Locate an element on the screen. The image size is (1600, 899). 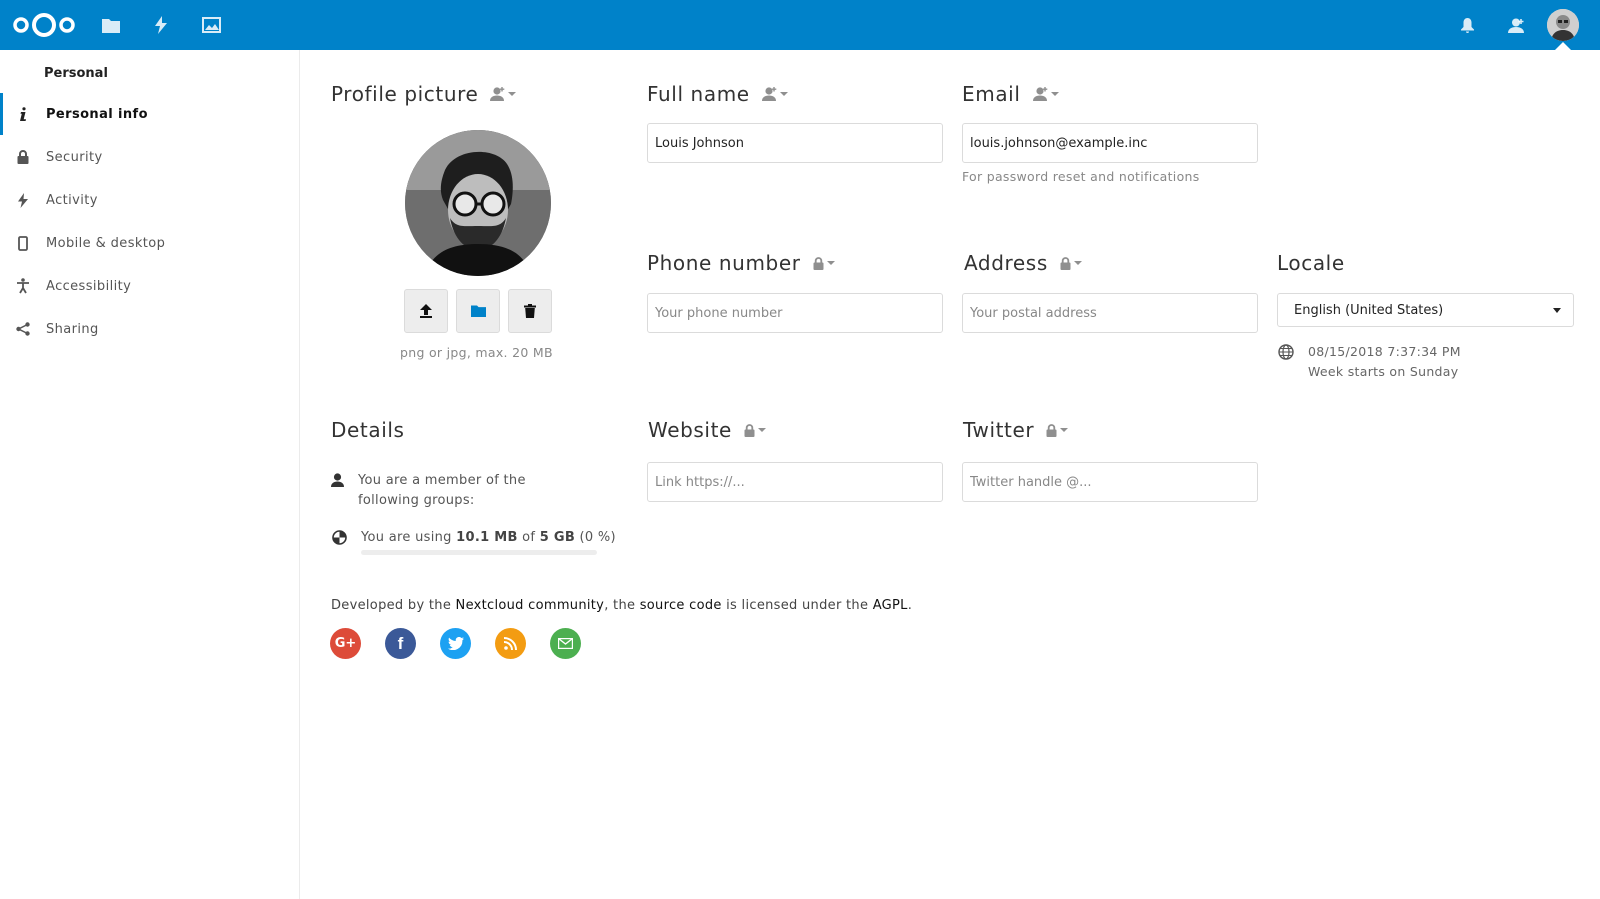
agpl-link: AGPL is located at coordinates (890, 605).